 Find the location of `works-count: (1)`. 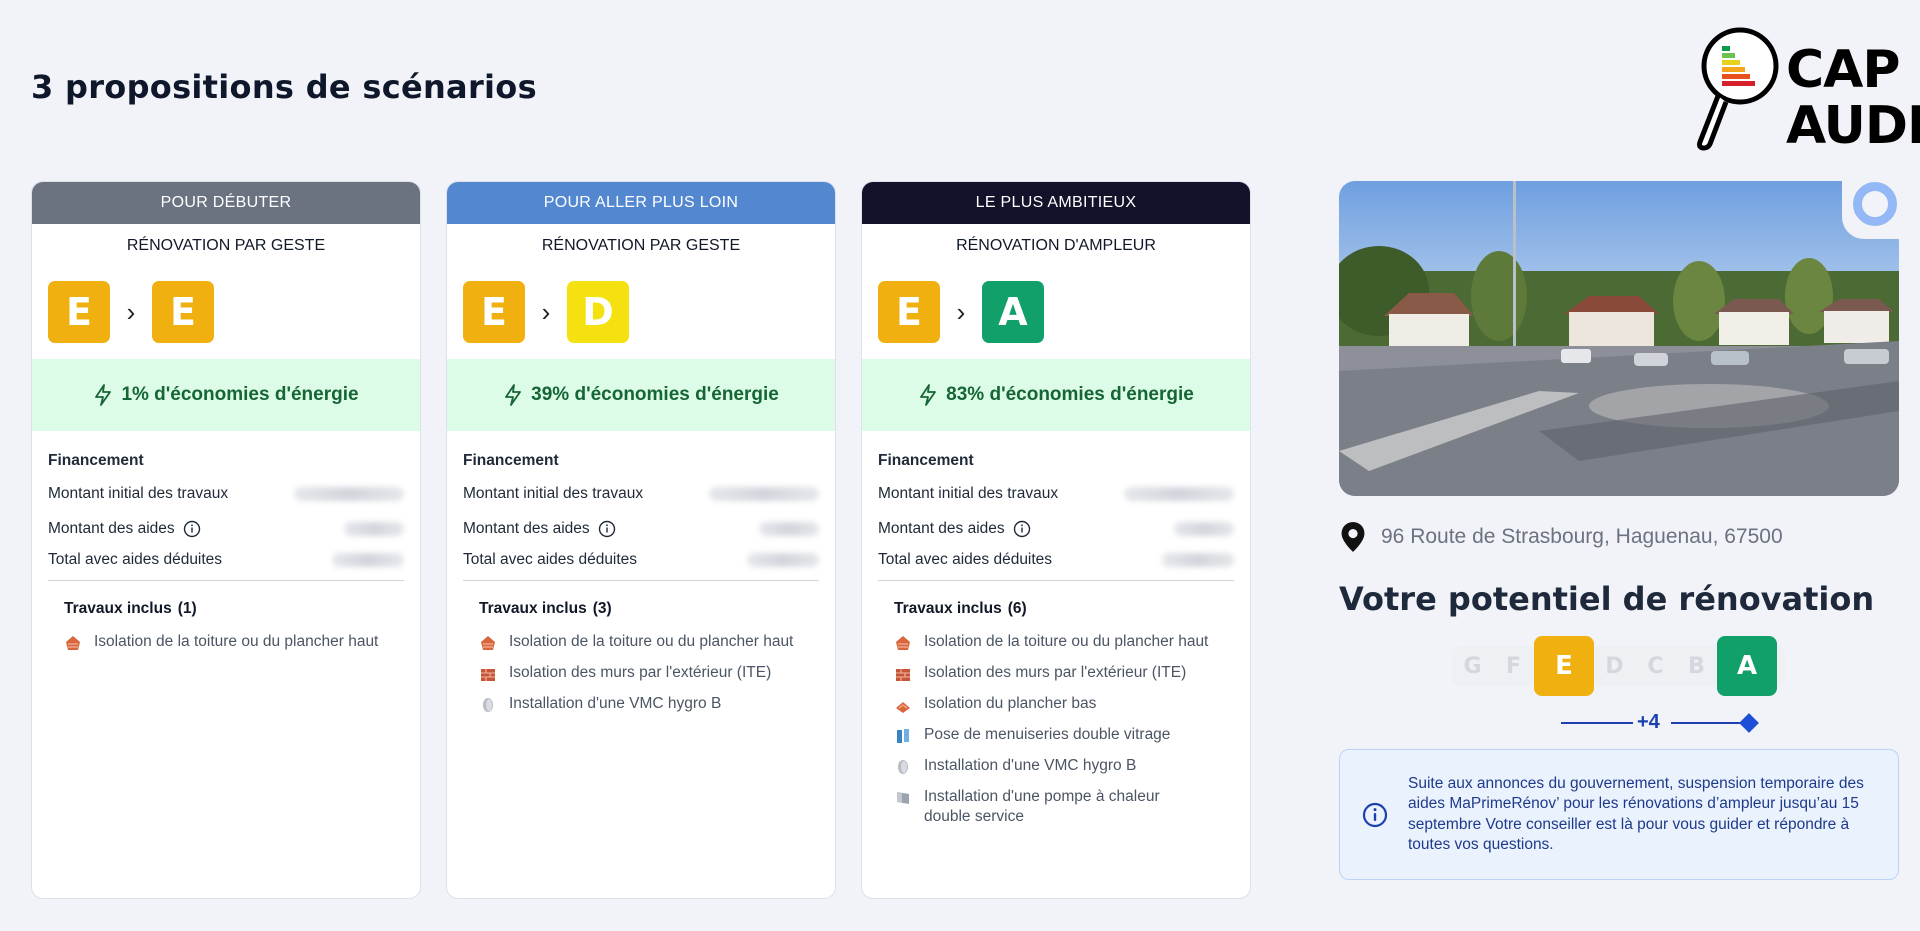

works-count: (1) is located at coordinates (187, 608).